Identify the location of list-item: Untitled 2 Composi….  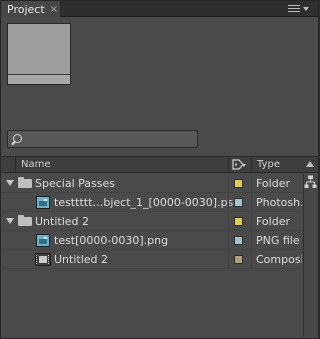
(152, 259).